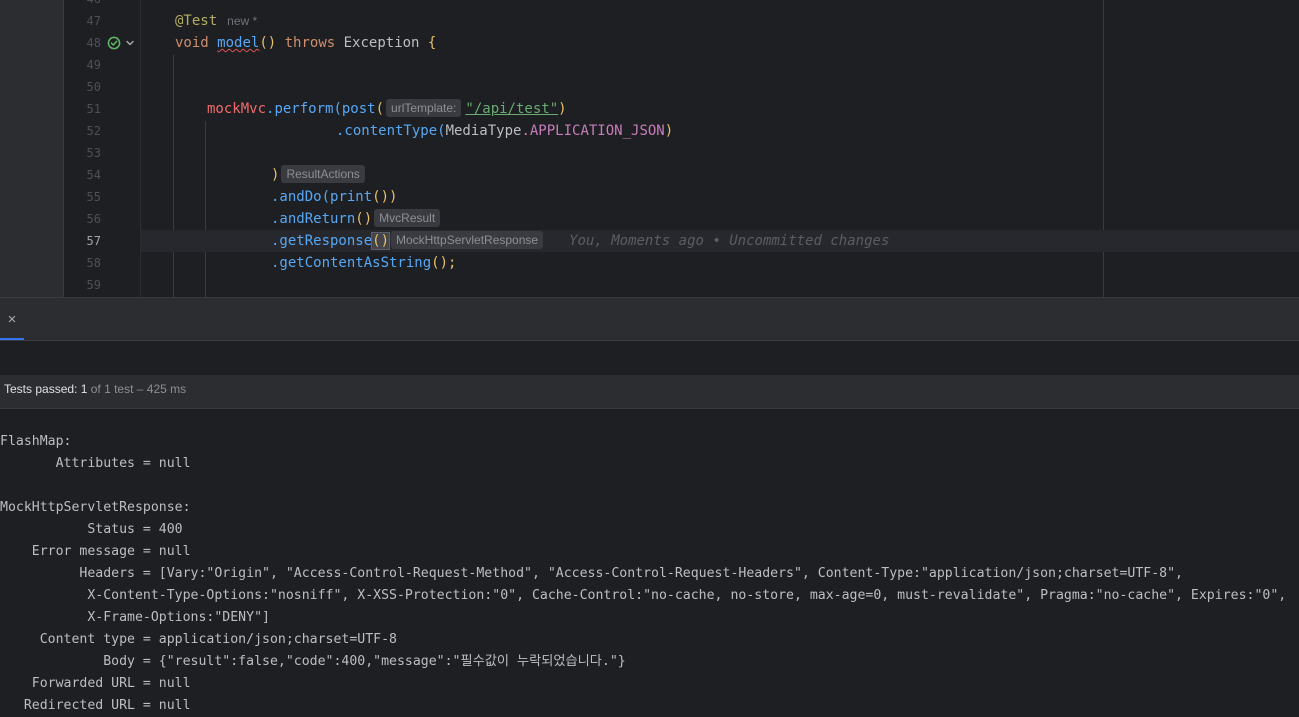  What do you see at coordinates (381, 43) in the screenshot?
I see `class-token: Exception` at bounding box center [381, 43].